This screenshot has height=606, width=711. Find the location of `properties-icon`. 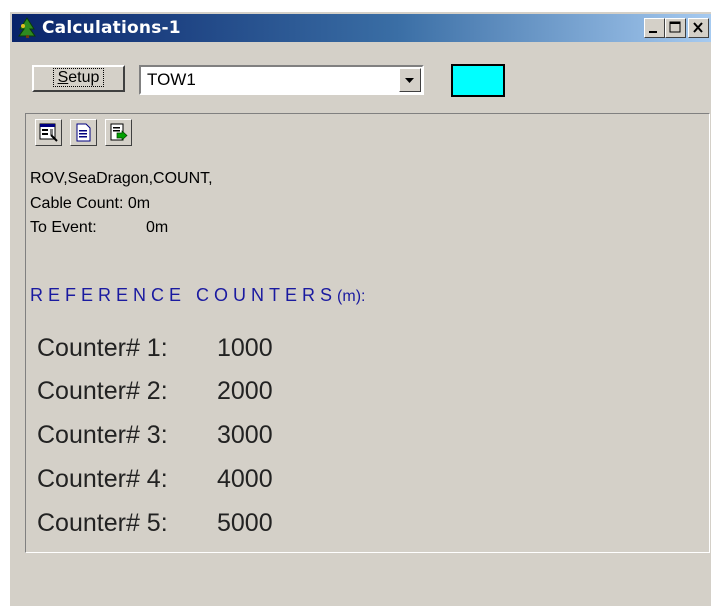

properties-icon is located at coordinates (48, 132).